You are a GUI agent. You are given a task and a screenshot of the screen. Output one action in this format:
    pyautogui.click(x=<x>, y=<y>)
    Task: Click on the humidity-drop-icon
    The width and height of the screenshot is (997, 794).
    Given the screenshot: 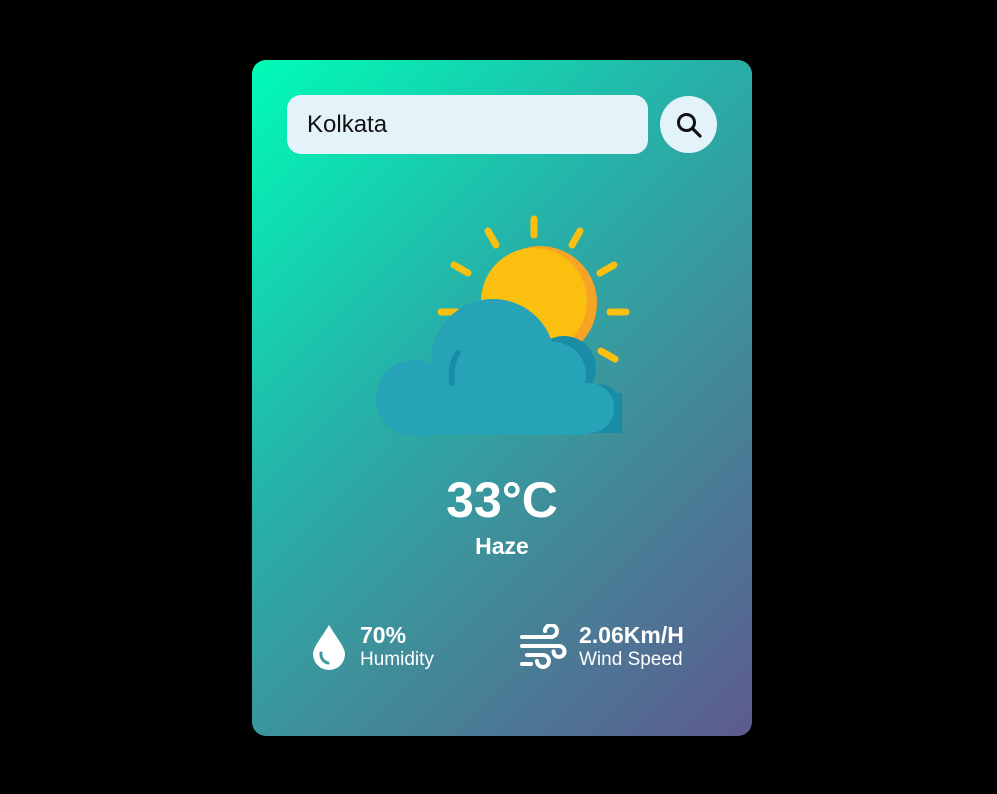 What is the action you would take?
    pyautogui.click(x=329, y=647)
    